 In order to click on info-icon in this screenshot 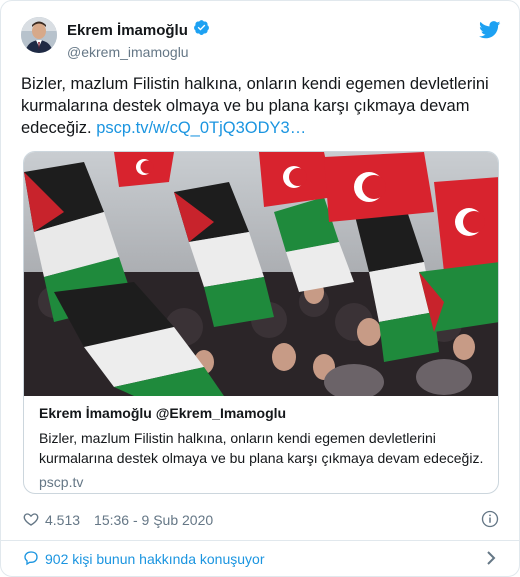, I will do `click(490, 519)`.